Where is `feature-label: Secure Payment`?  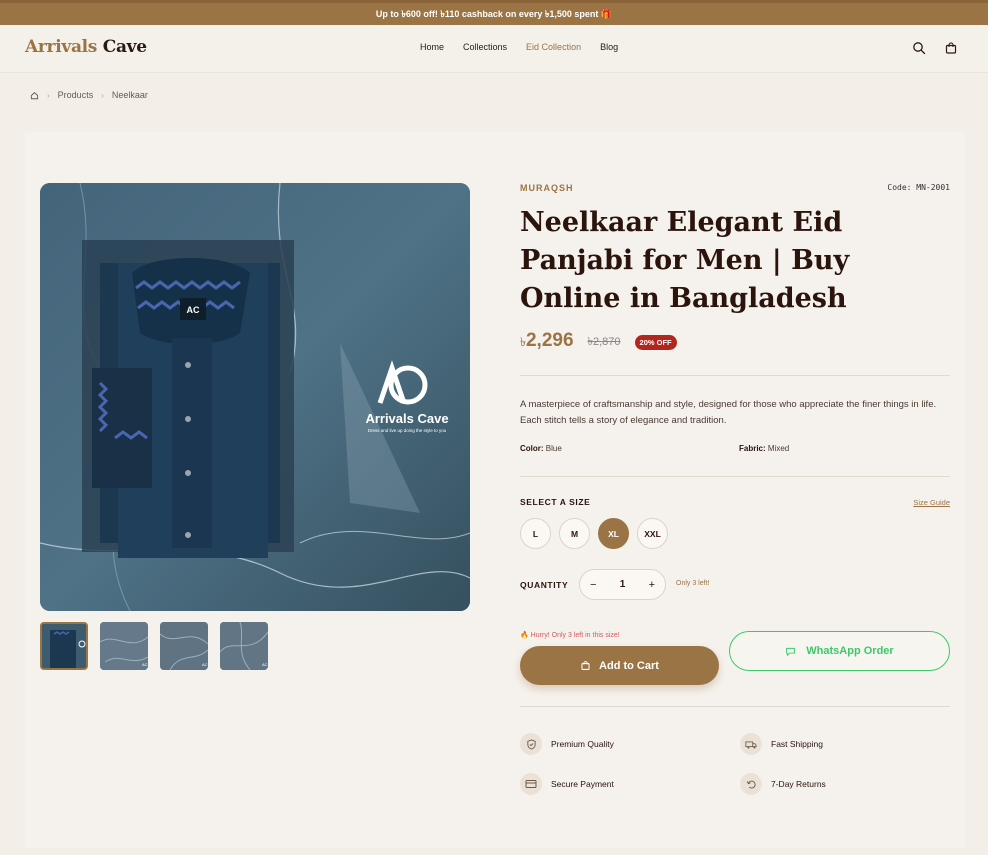 feature-label: Secure Payment is located at coordinates (582, 784).